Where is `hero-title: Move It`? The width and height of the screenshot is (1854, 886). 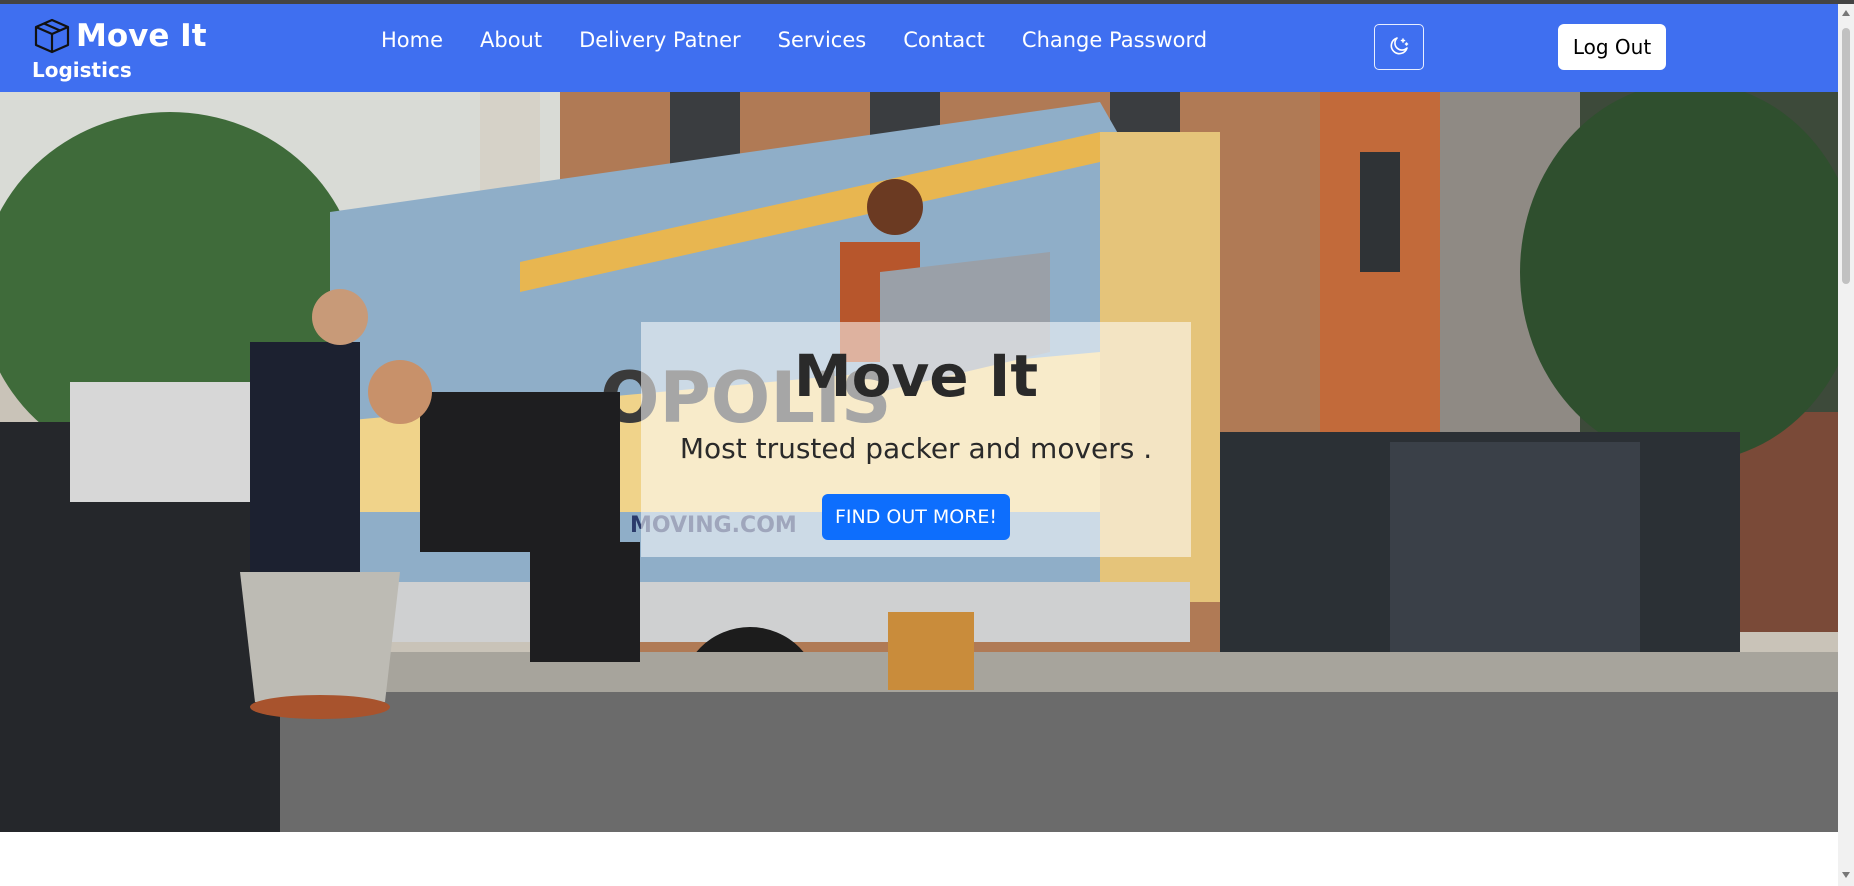 hero-title: Move It is located at coordinates (916, 376).